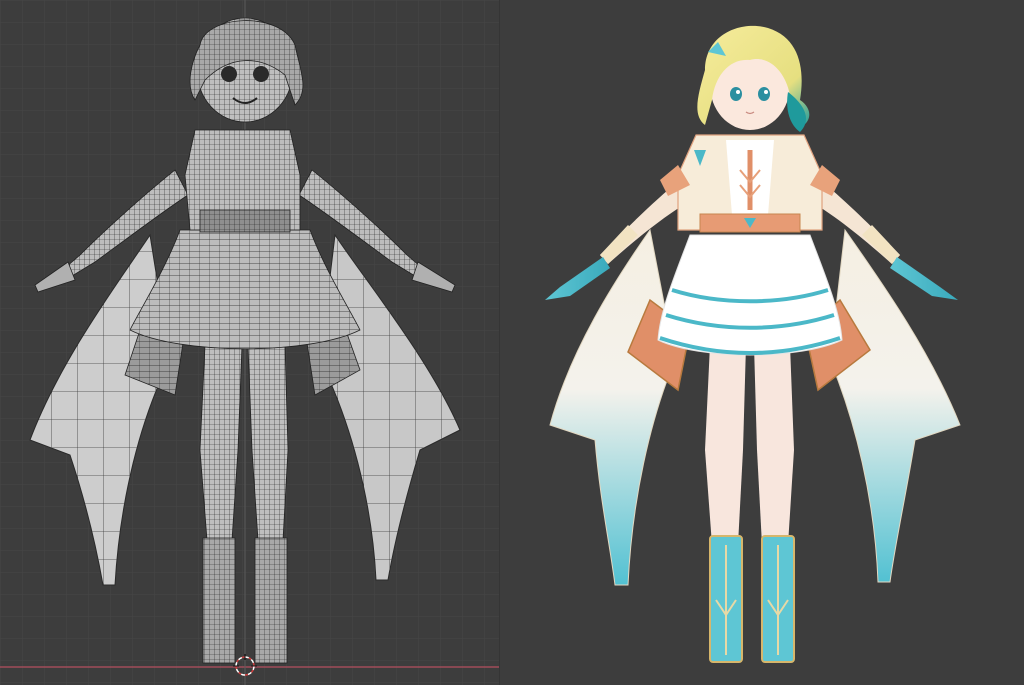 The image size is (1024, 685). I want to click on boot-left, so click(726, 599).